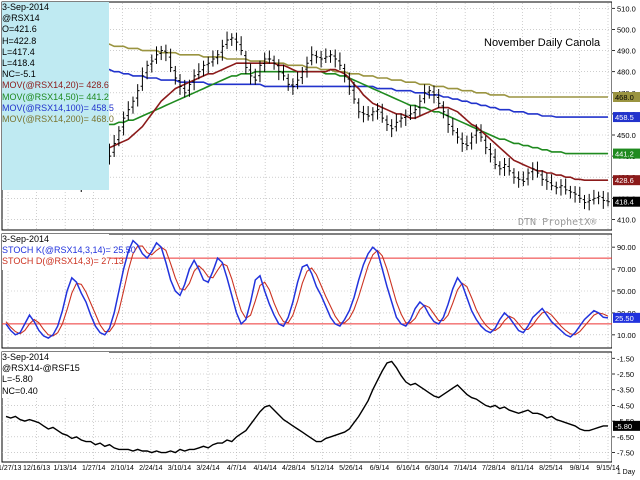 This screenshot has width=640, height=480. What do you see at coordinates (18, 51) in the screenshot?
I see `price-legend-low: L=417.4` at bounding box center [18, 51].